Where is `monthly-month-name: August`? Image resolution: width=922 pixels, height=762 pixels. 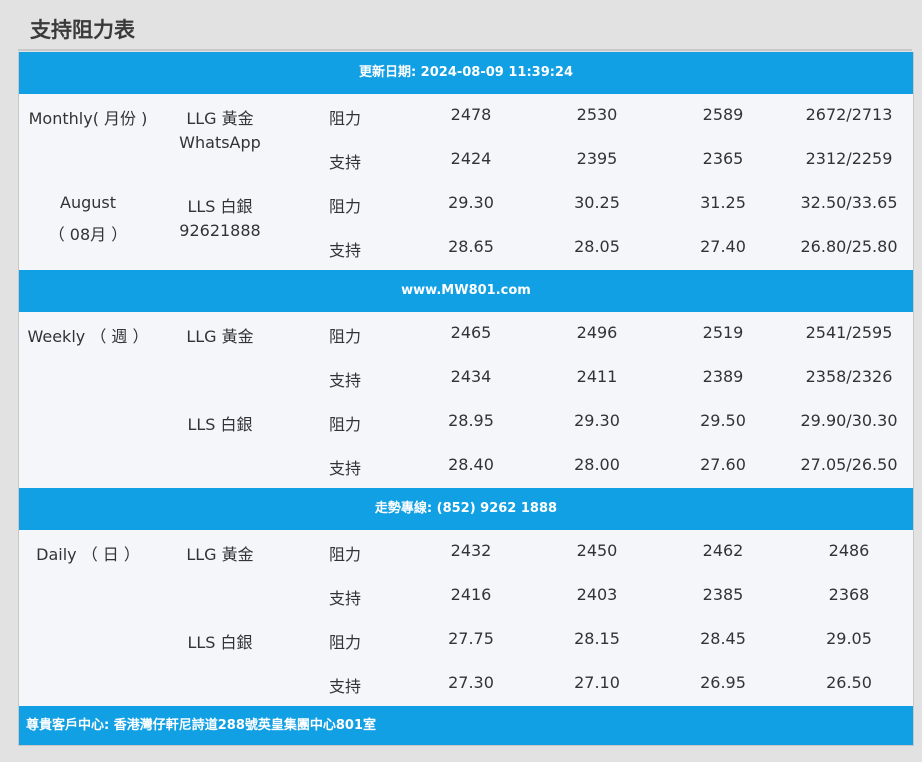 monthly-month-name: August is located at coordinates (88, 202).